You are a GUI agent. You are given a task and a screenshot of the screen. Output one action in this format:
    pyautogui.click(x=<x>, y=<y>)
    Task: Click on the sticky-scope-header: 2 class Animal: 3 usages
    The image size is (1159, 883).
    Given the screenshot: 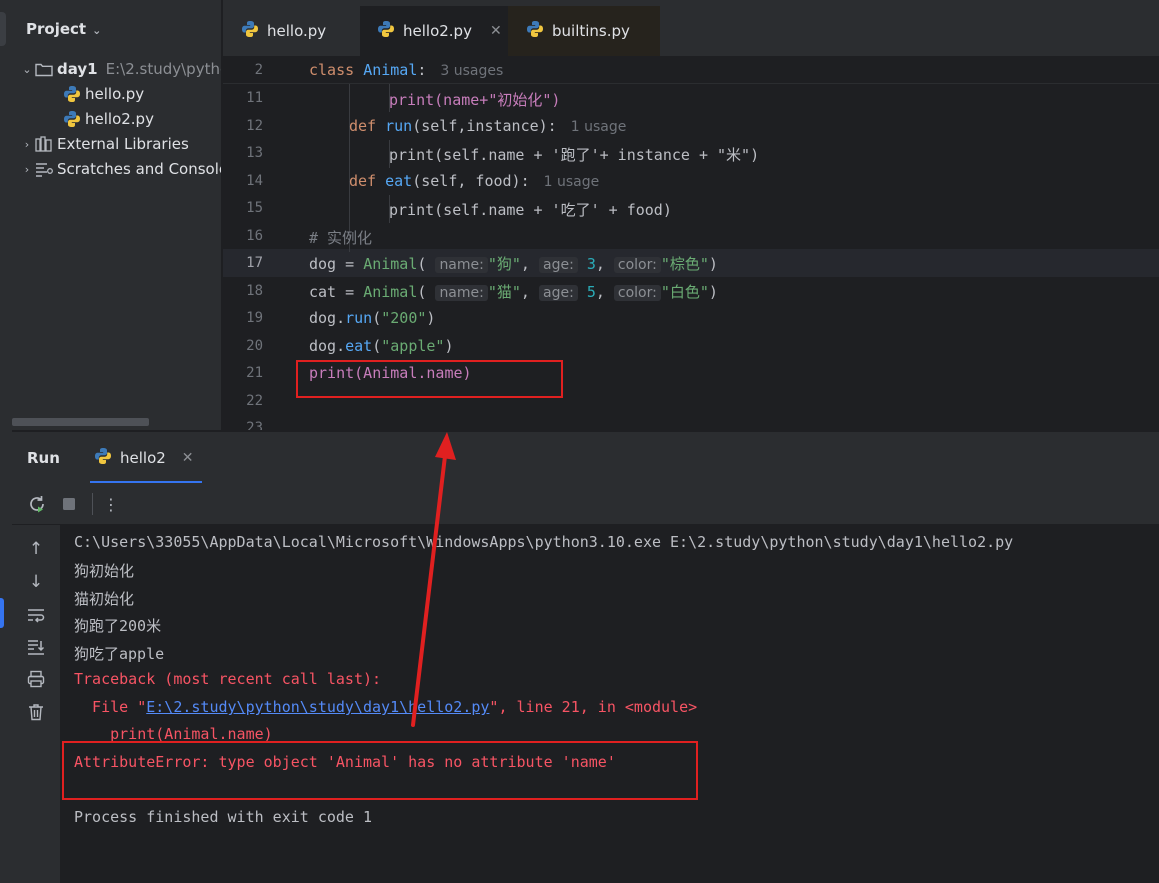 What is the action you would take?
    pyautogui.click(x=691, y=70)
    